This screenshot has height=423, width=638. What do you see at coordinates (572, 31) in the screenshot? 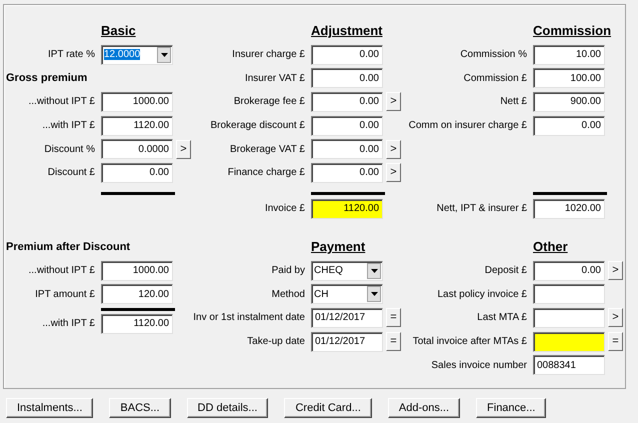
I see `section-heading: Commission` at bounding box center [572, 31].